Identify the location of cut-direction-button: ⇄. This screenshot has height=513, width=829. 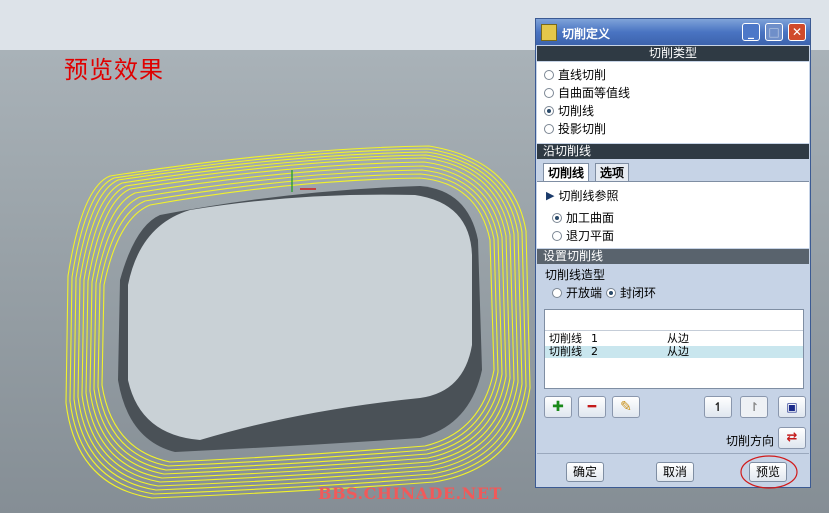
(792, 438).